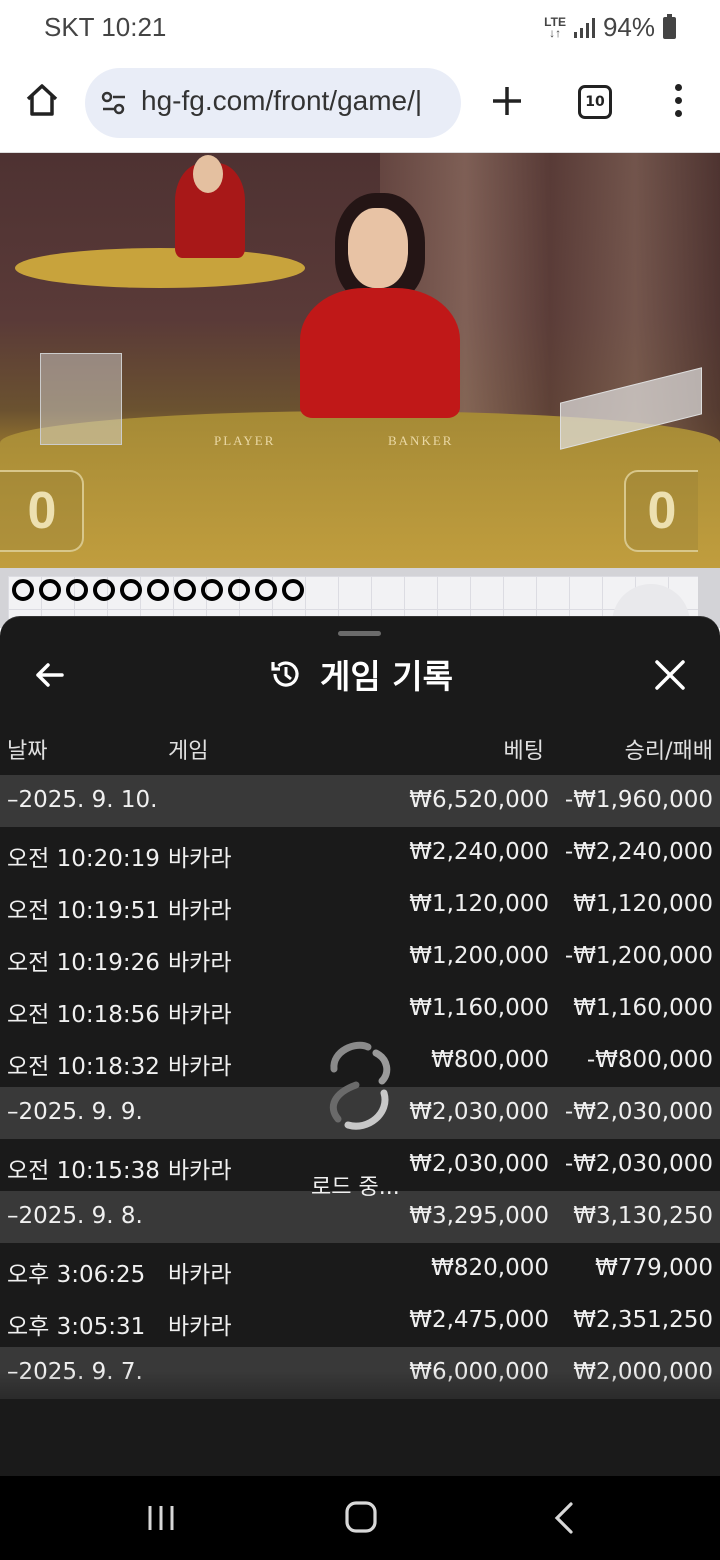 Image resolution: width=720 pixels, height=1560 pixels. I want to click on row-result: ₩3,130,250, so click(643, 1216).